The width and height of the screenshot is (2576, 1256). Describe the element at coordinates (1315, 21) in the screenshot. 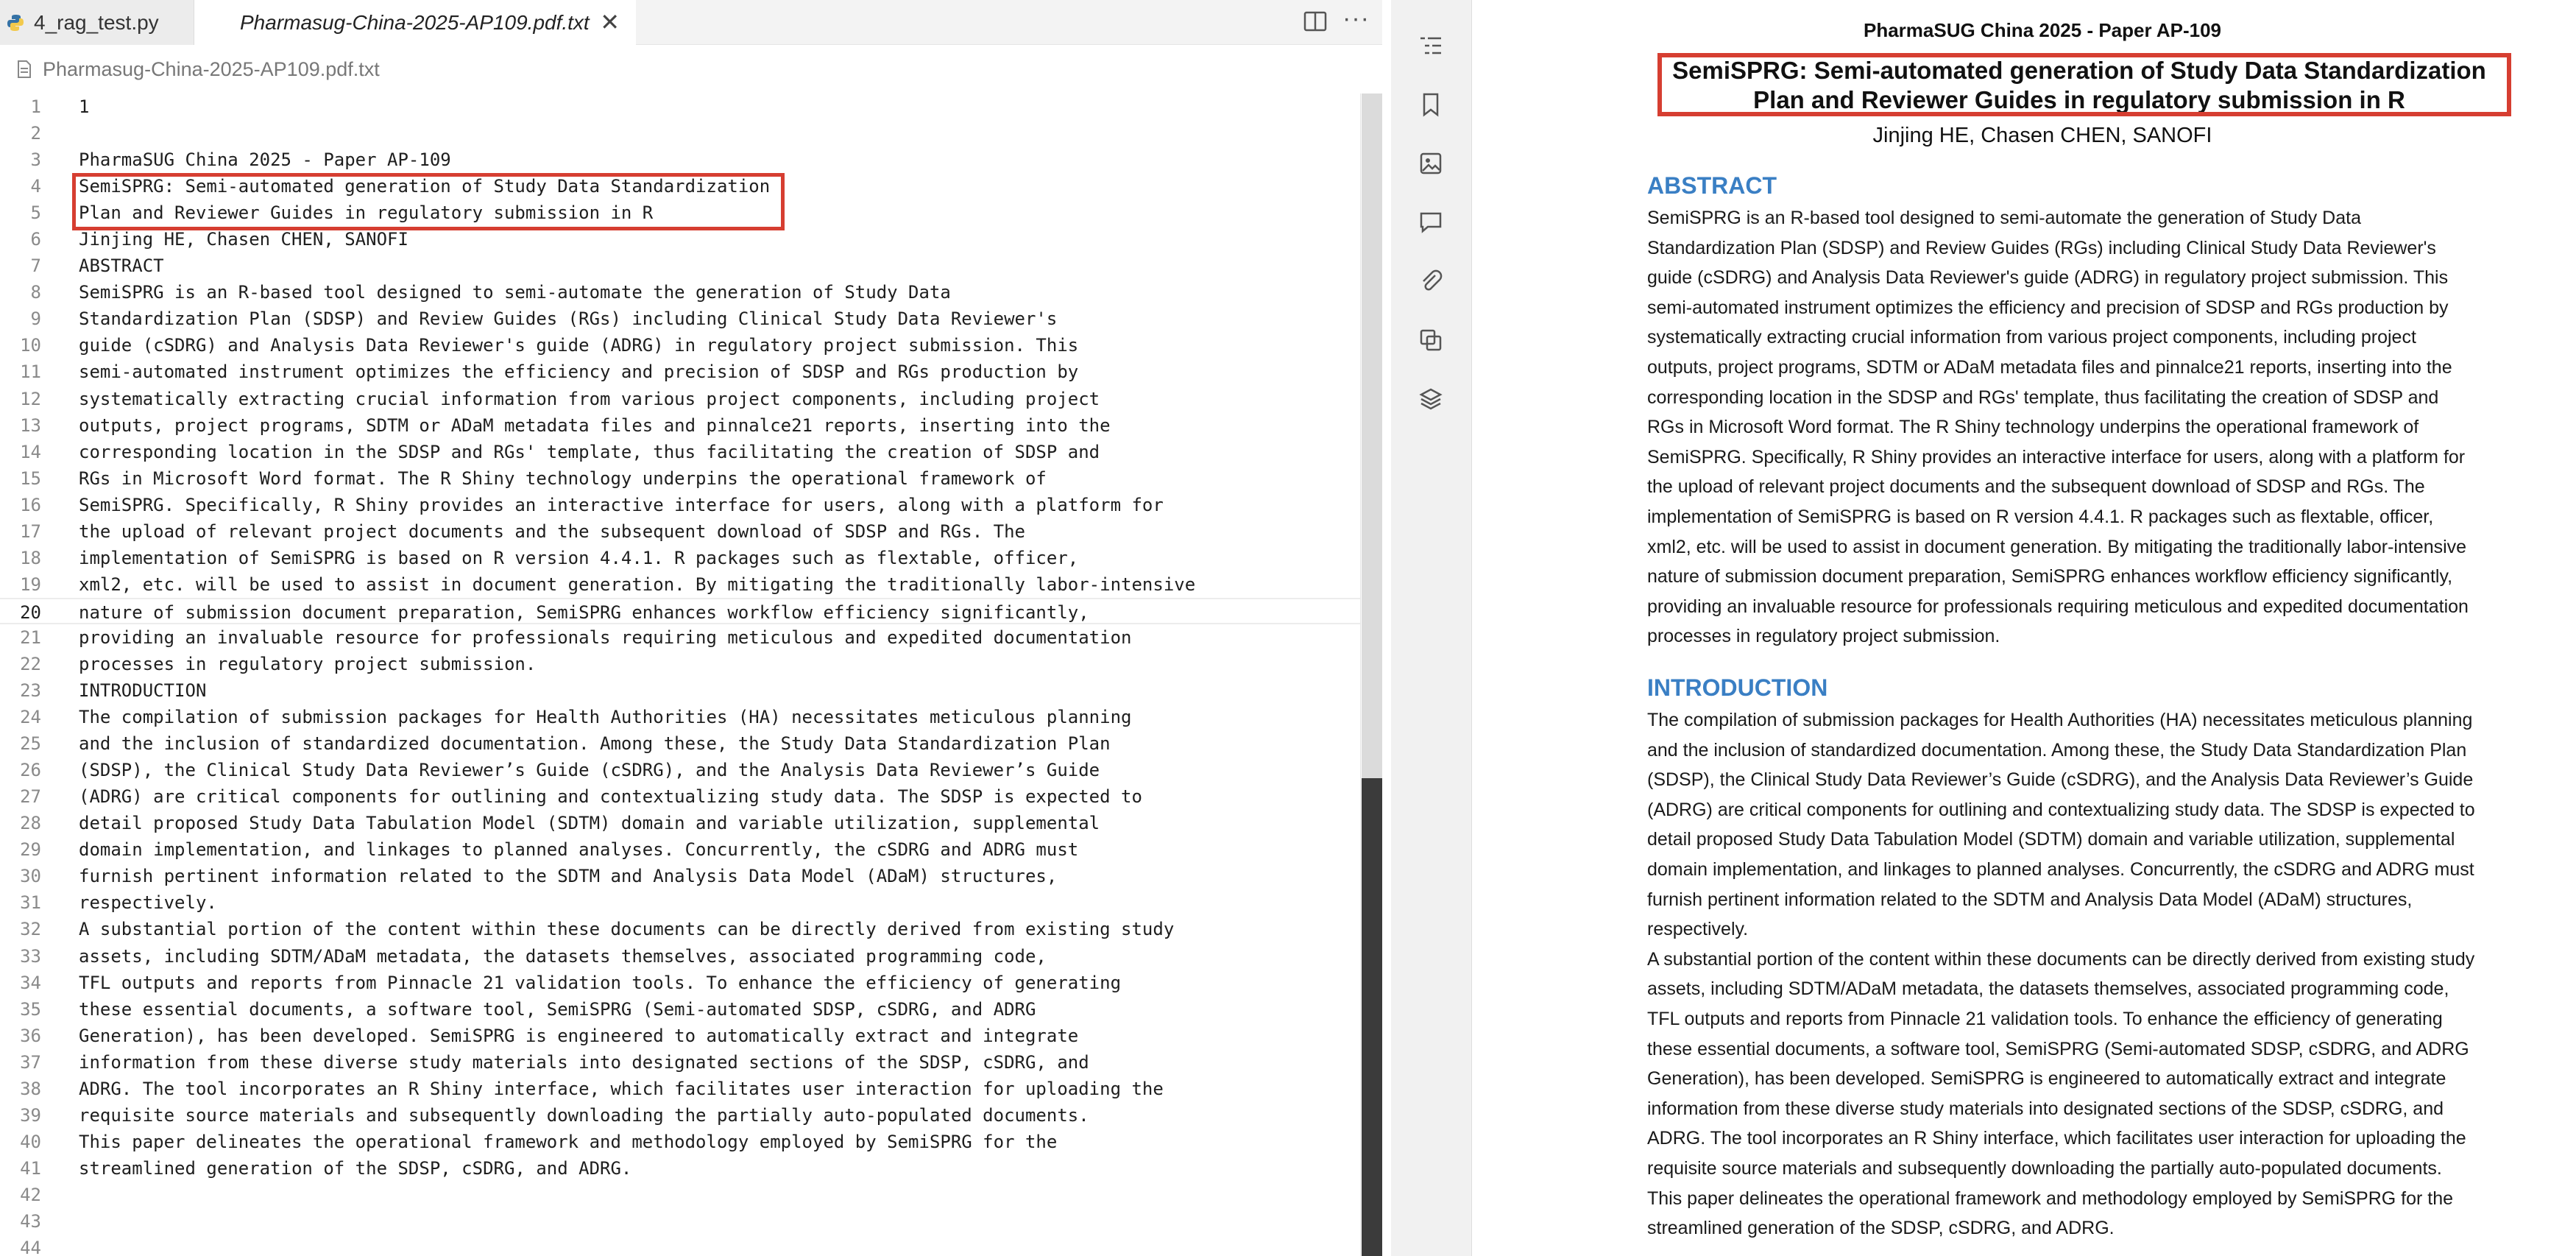

I see `split-editor-icon` at that location.